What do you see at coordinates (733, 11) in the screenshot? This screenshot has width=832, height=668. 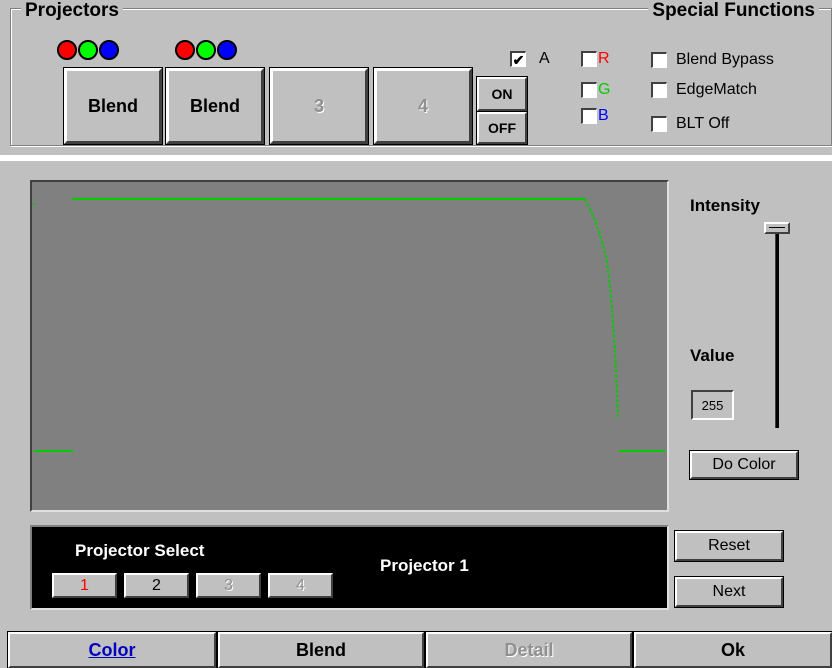 I see `special-functions-title: Special Functions` at bounding box center [733, 11].